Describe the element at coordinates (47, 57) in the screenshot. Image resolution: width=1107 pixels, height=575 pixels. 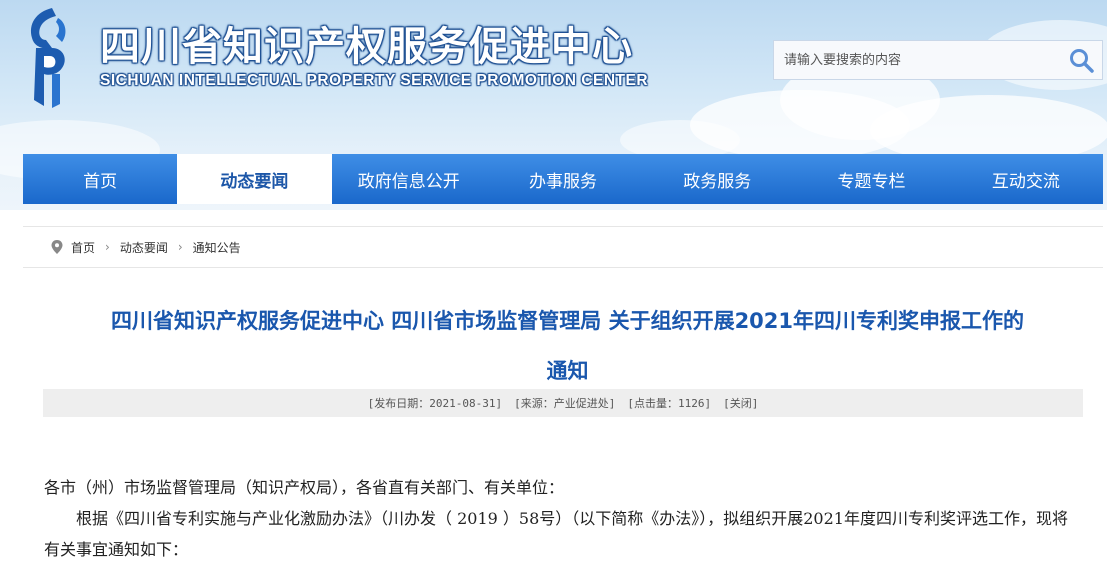
I see `site-logo-icon` at that location.